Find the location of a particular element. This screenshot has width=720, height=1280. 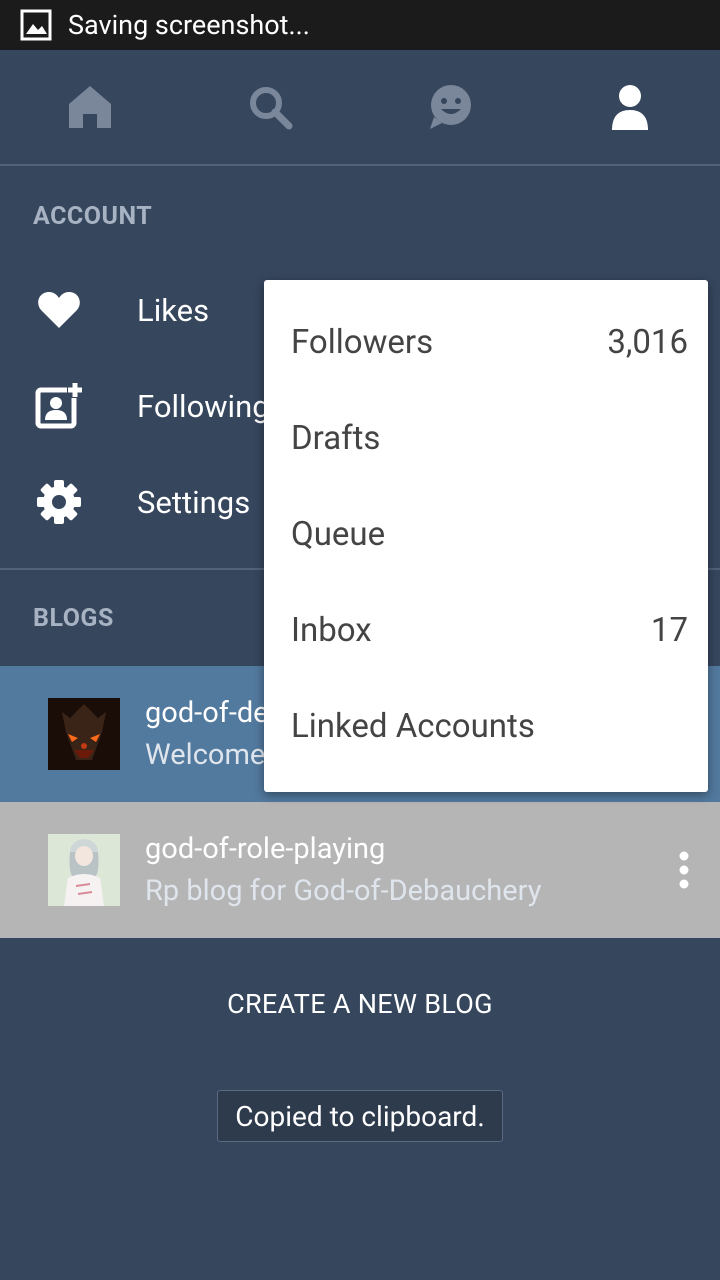

popup-item-label: Linked Accounts is located at coordinates (413, 726).